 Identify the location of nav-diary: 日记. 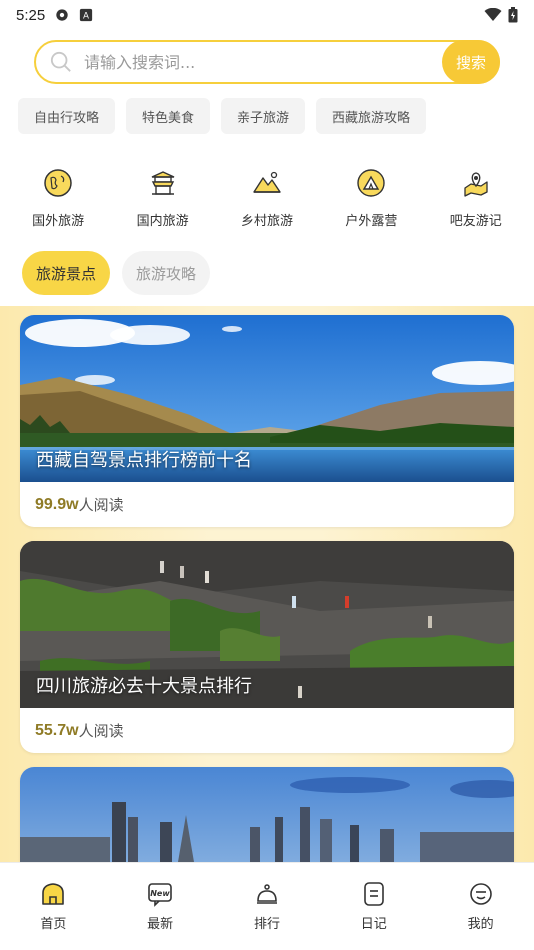
(374, 915).